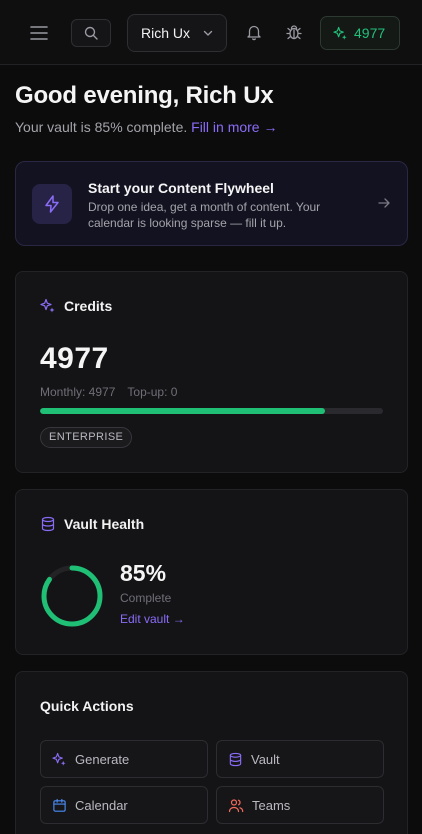  What do you see at coordinates (59, 805) in the screenshot?
I see `calendar-icon` at bounding box center [59, 805].